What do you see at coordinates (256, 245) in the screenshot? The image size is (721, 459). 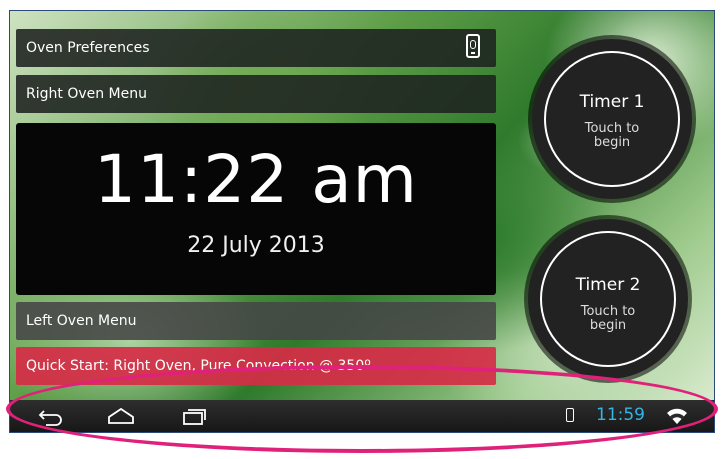 I see `clock-date: 22 July 2013` at bounding box center [256, 245].